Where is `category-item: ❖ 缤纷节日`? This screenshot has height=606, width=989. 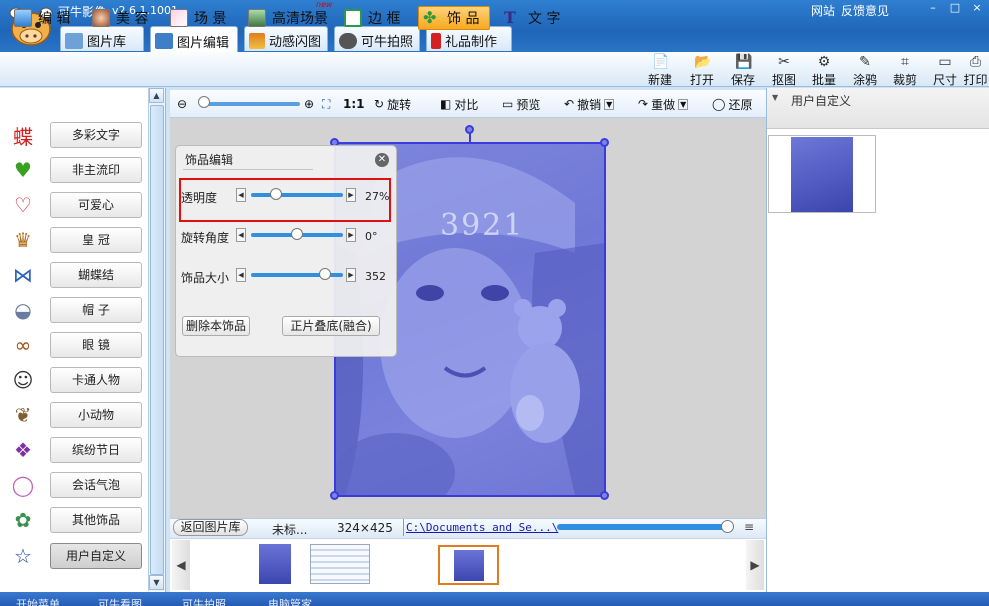 category-item: ❖ 缤纷节日 is located at coordinates (77, 450).